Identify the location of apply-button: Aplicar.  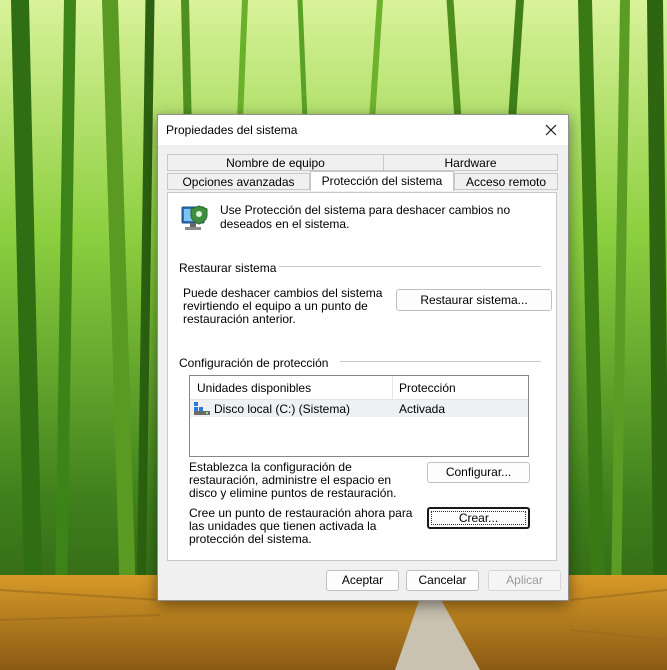
(524, 580).